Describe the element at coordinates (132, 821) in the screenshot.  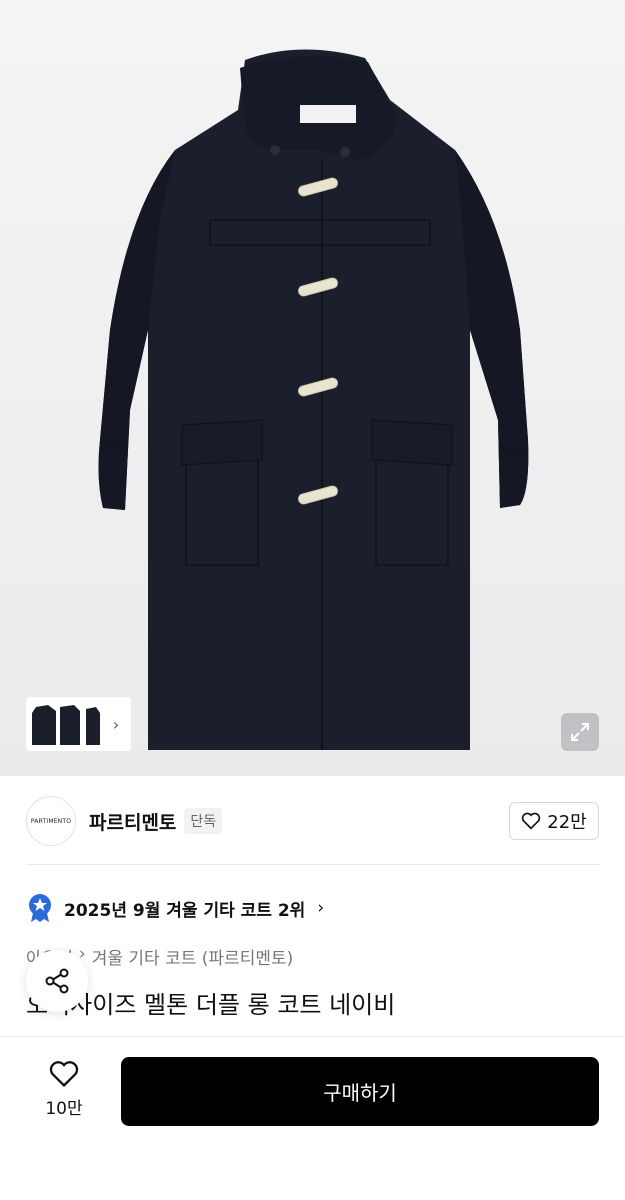
I see `brand-name: 파르티멘토` at that location.